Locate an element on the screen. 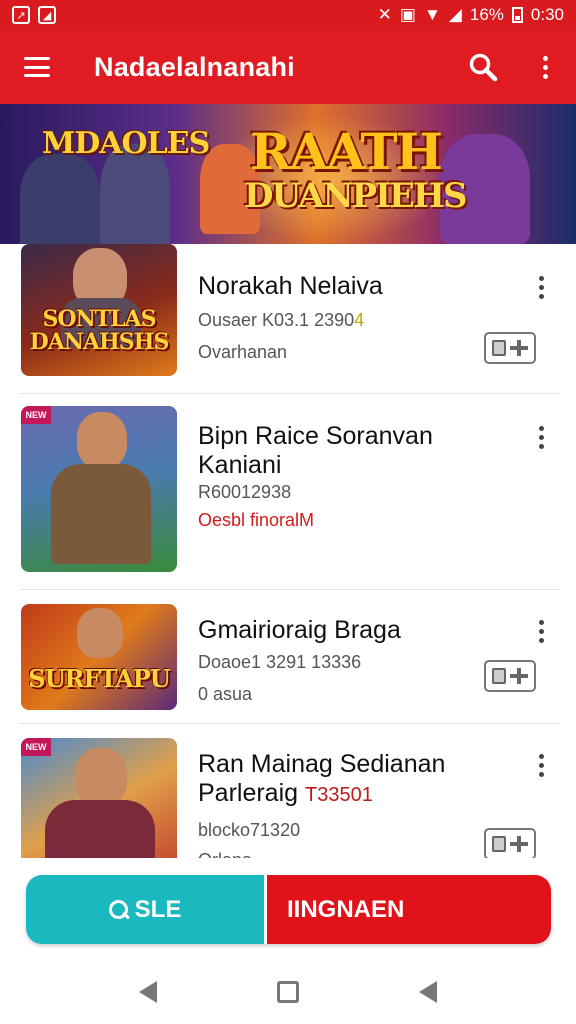 This screenshot has height=1024, width=576. search-button-label: SLE is located at coordinates (158, 909).